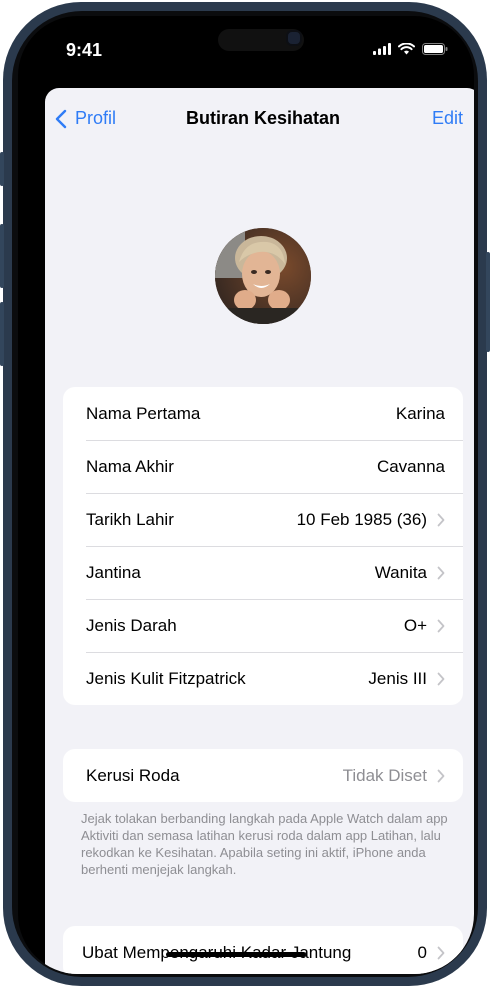 This screenshot has width=492, height=990. I want to click on detail-row-wheelchair: Kerusi Roda Tidak Diset, so click(263, 775).